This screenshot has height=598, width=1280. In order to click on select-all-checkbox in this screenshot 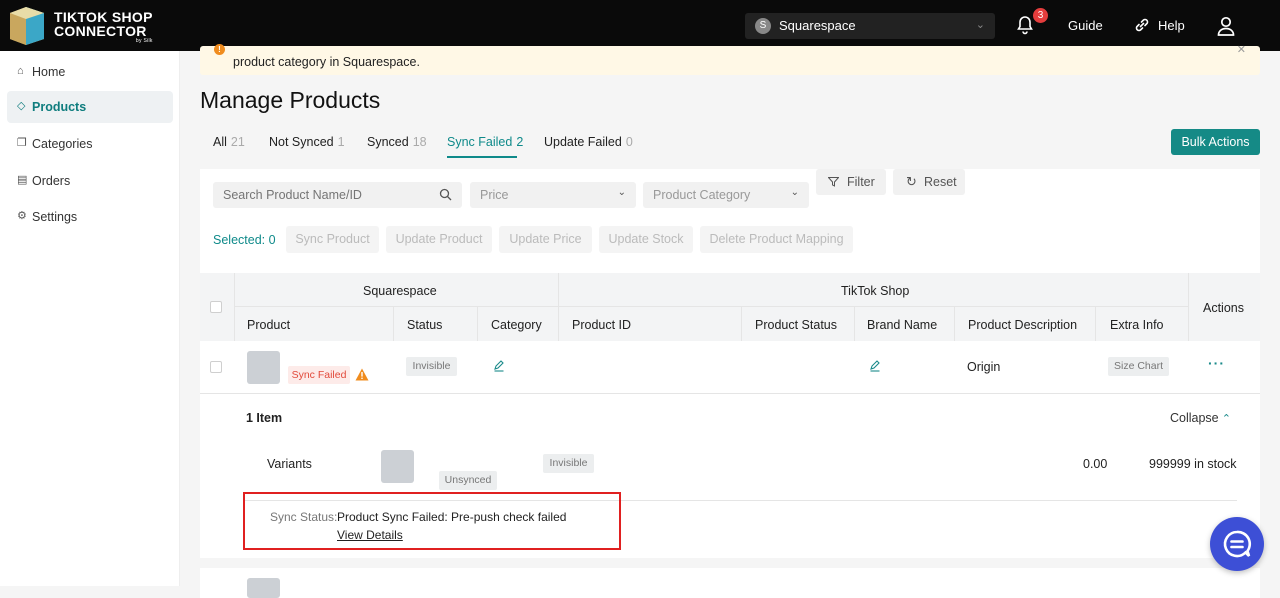, I will do `click(216, 307)`.